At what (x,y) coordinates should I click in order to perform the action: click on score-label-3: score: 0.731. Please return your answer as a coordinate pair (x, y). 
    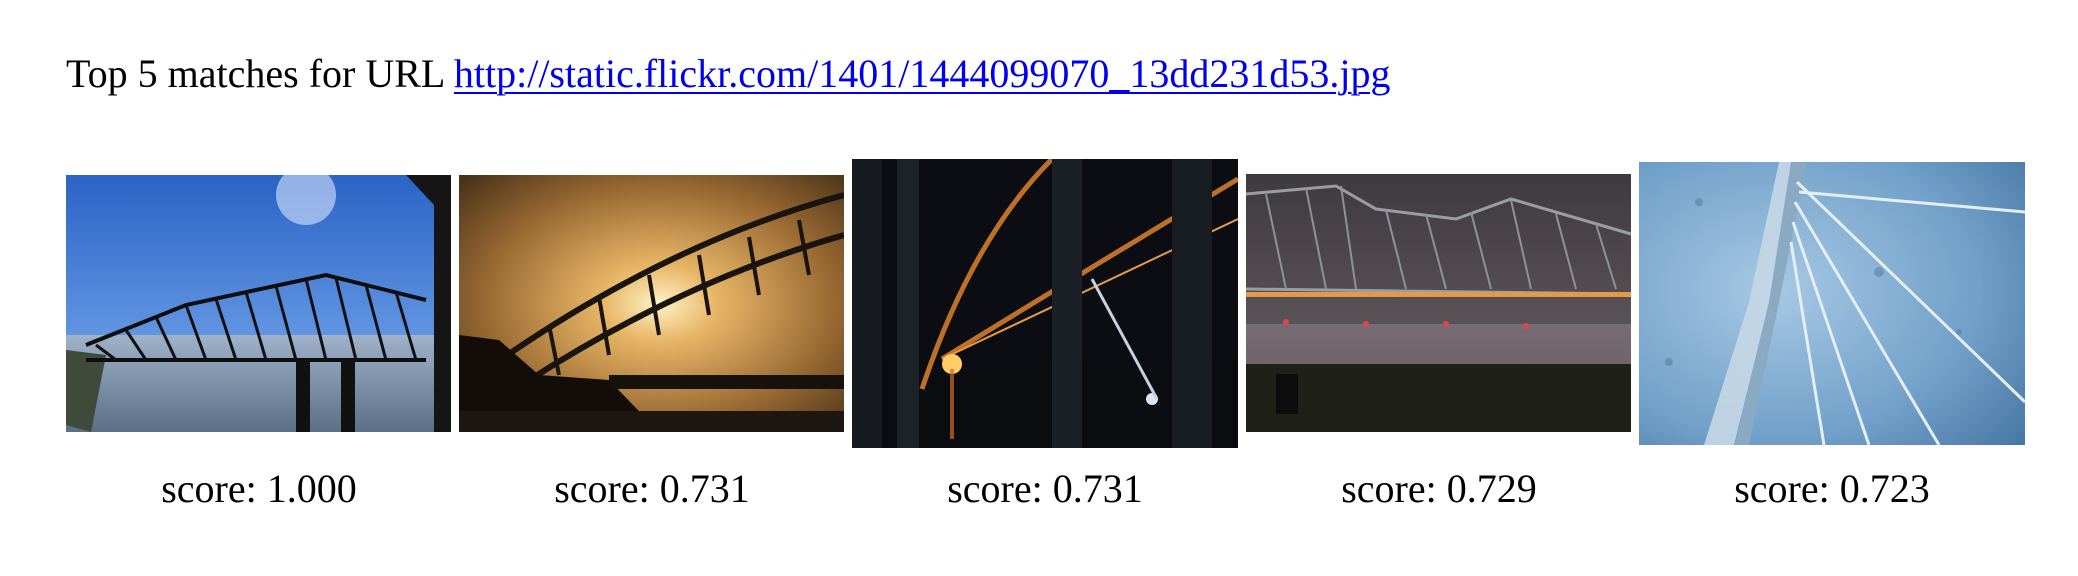
    Looking at the image, I should click on (1045, 488).